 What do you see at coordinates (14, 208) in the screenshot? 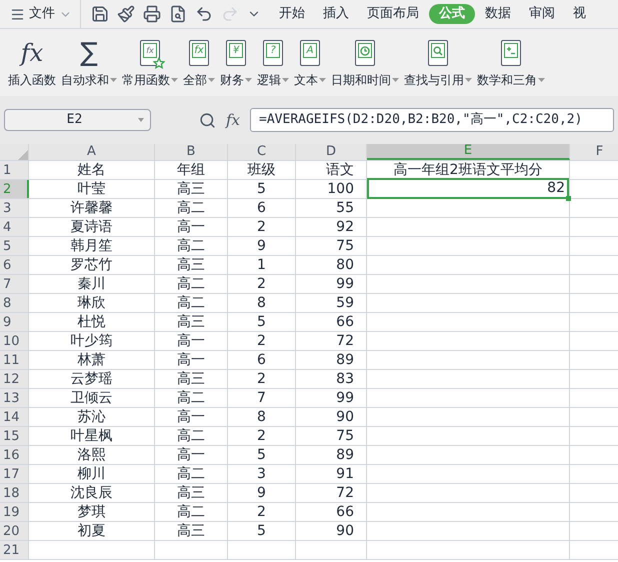
I see `row-header: 3` at bounding box center [14, 208].